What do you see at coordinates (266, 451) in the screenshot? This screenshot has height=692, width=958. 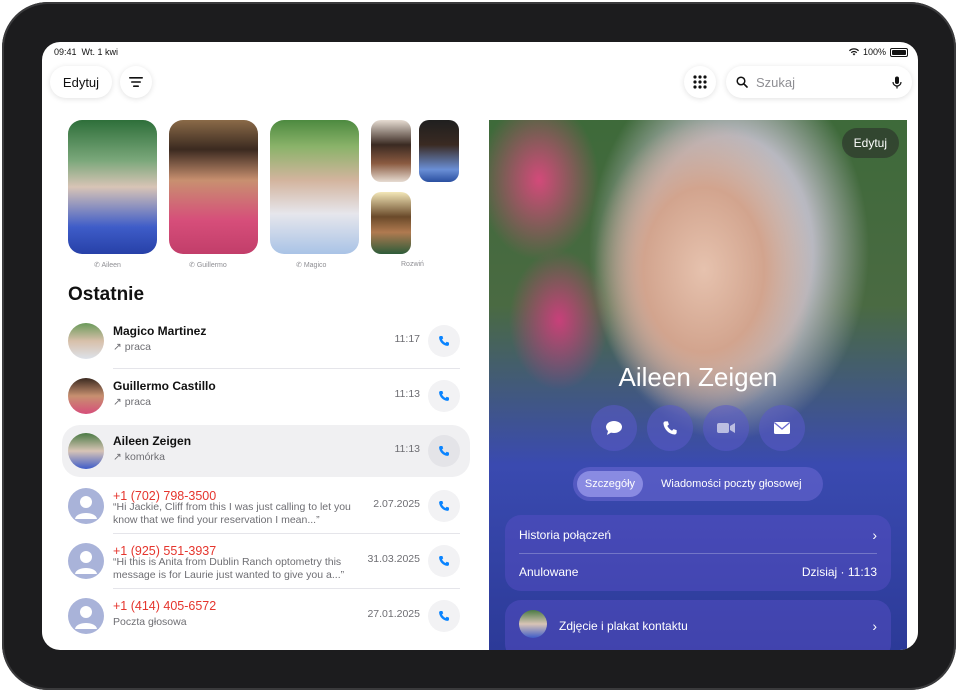 I see `recent-row-selected: Aileen Zeigen ↗ komórka 11:13` at bounding box center [266, 451].